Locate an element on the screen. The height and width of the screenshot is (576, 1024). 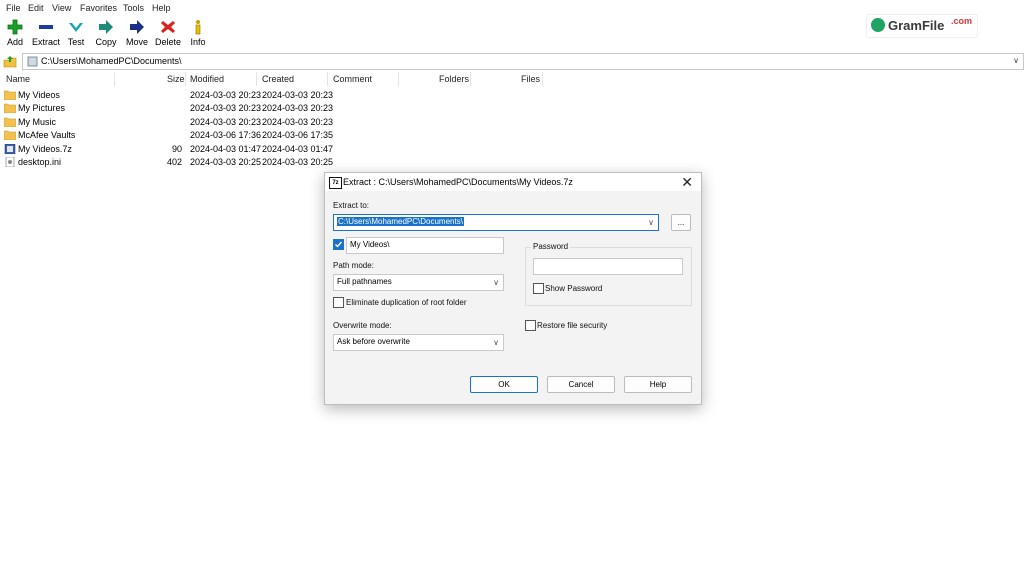
col-comment: Comment is located at coordinates (352, 79).